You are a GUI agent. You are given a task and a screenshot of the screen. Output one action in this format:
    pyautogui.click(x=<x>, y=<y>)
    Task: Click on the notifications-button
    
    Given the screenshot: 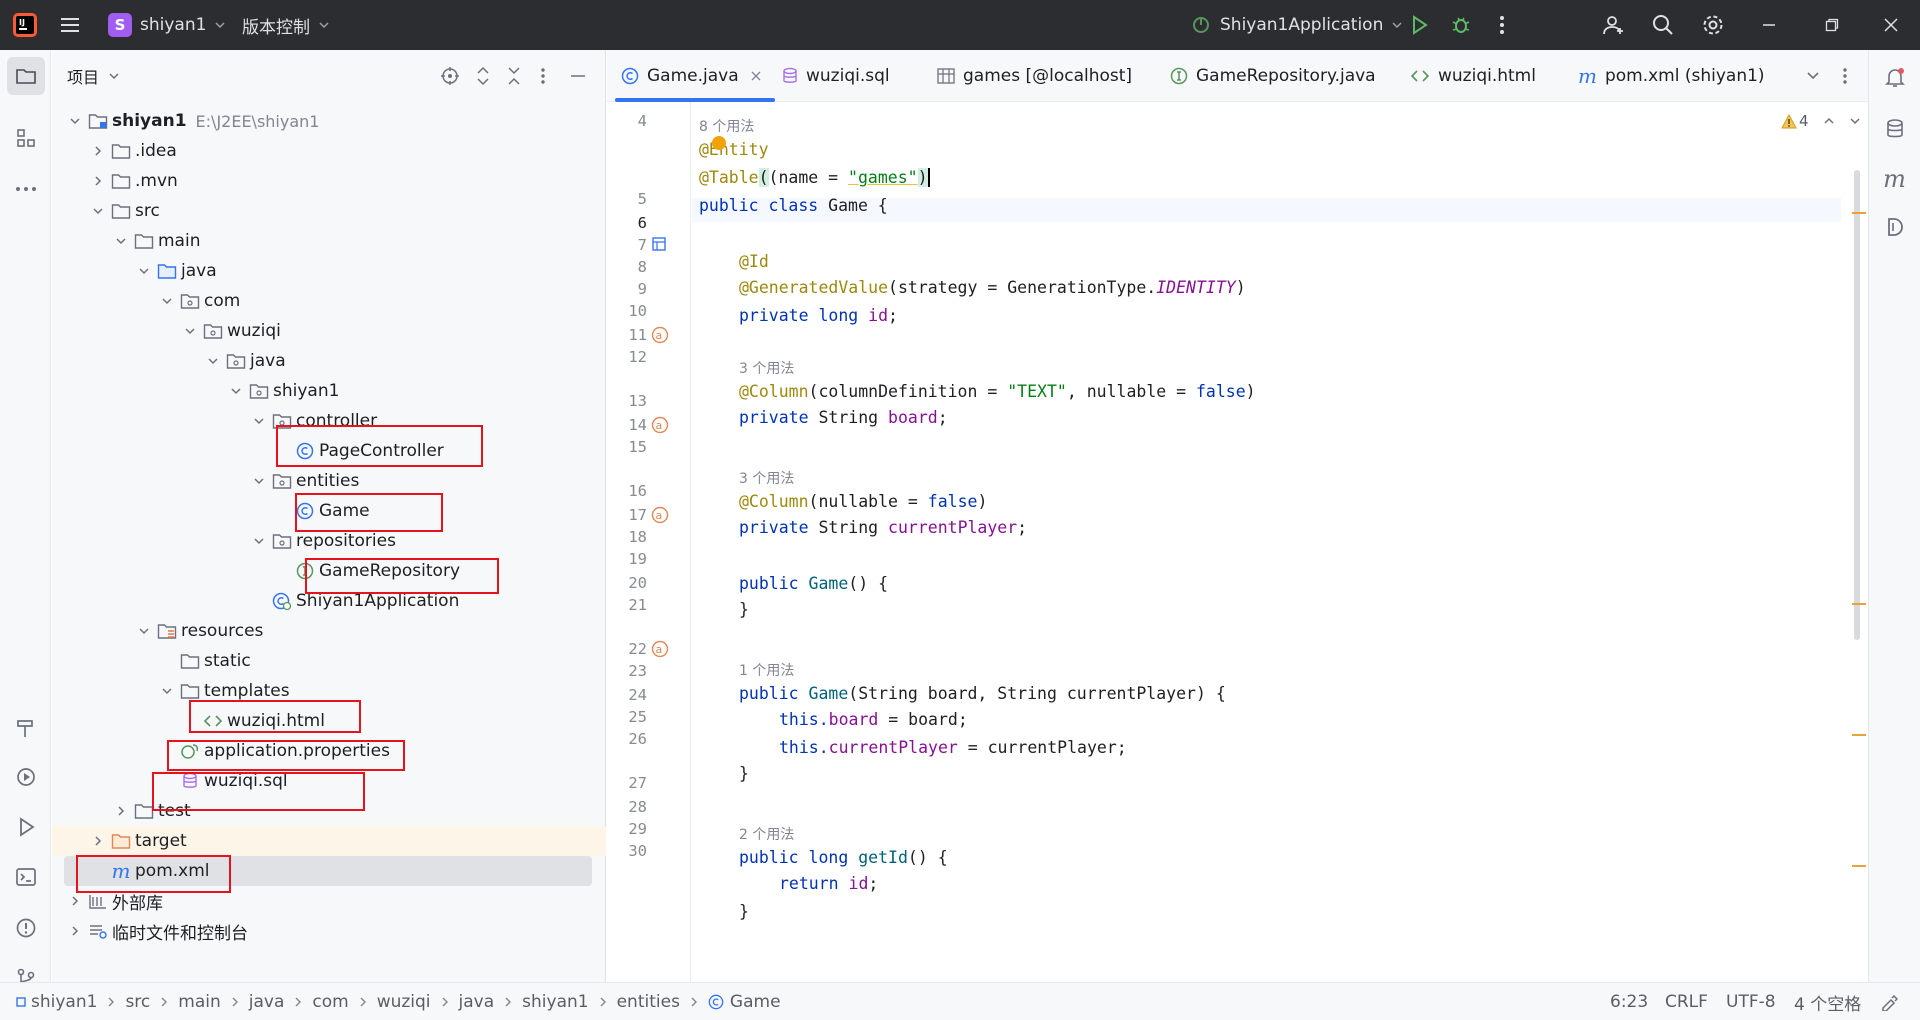 What is the action you would take?
    pyautogui.click(x=1894, y=77)
    